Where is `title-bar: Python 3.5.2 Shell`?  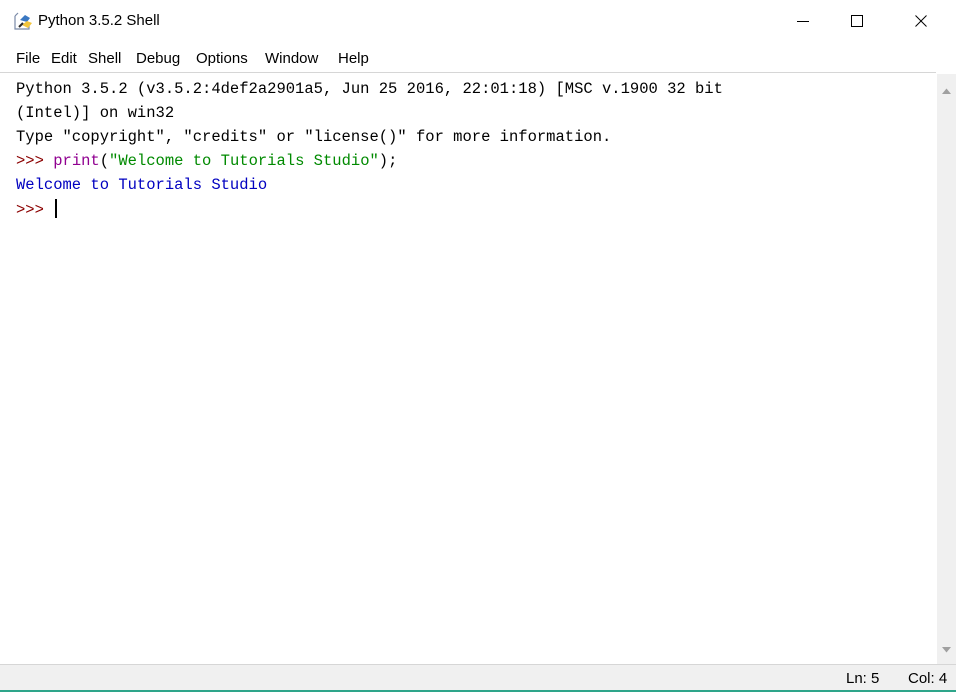 title-bar: Python 3.5.2 Shell is located at coordinates (478, 21).